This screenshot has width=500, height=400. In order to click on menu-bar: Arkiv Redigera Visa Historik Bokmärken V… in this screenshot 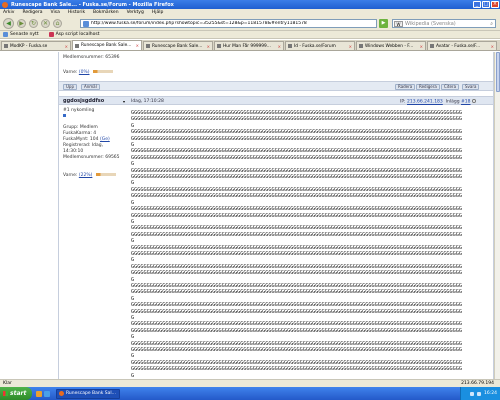, I will do `click(250, 12)`.